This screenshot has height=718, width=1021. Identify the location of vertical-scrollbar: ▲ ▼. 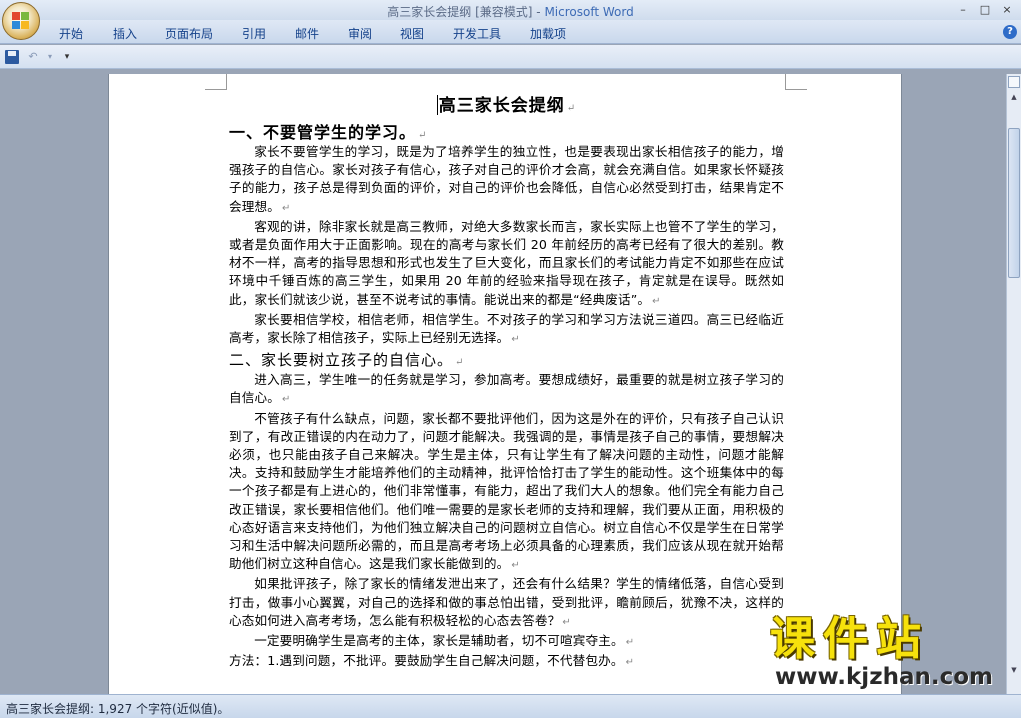
(1013, 384).